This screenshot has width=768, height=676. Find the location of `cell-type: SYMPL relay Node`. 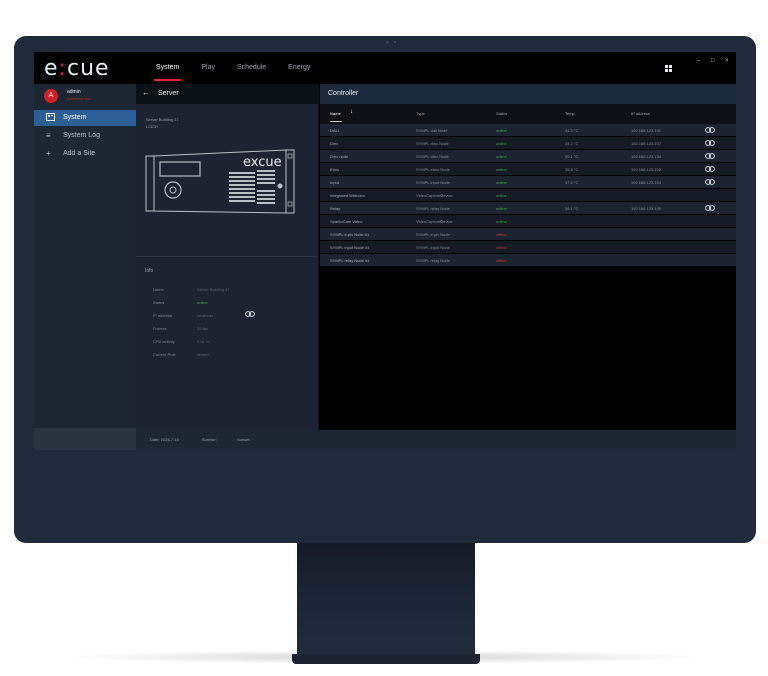

cell-type: SYMPL relay Node is located at coordinates (433, 208).